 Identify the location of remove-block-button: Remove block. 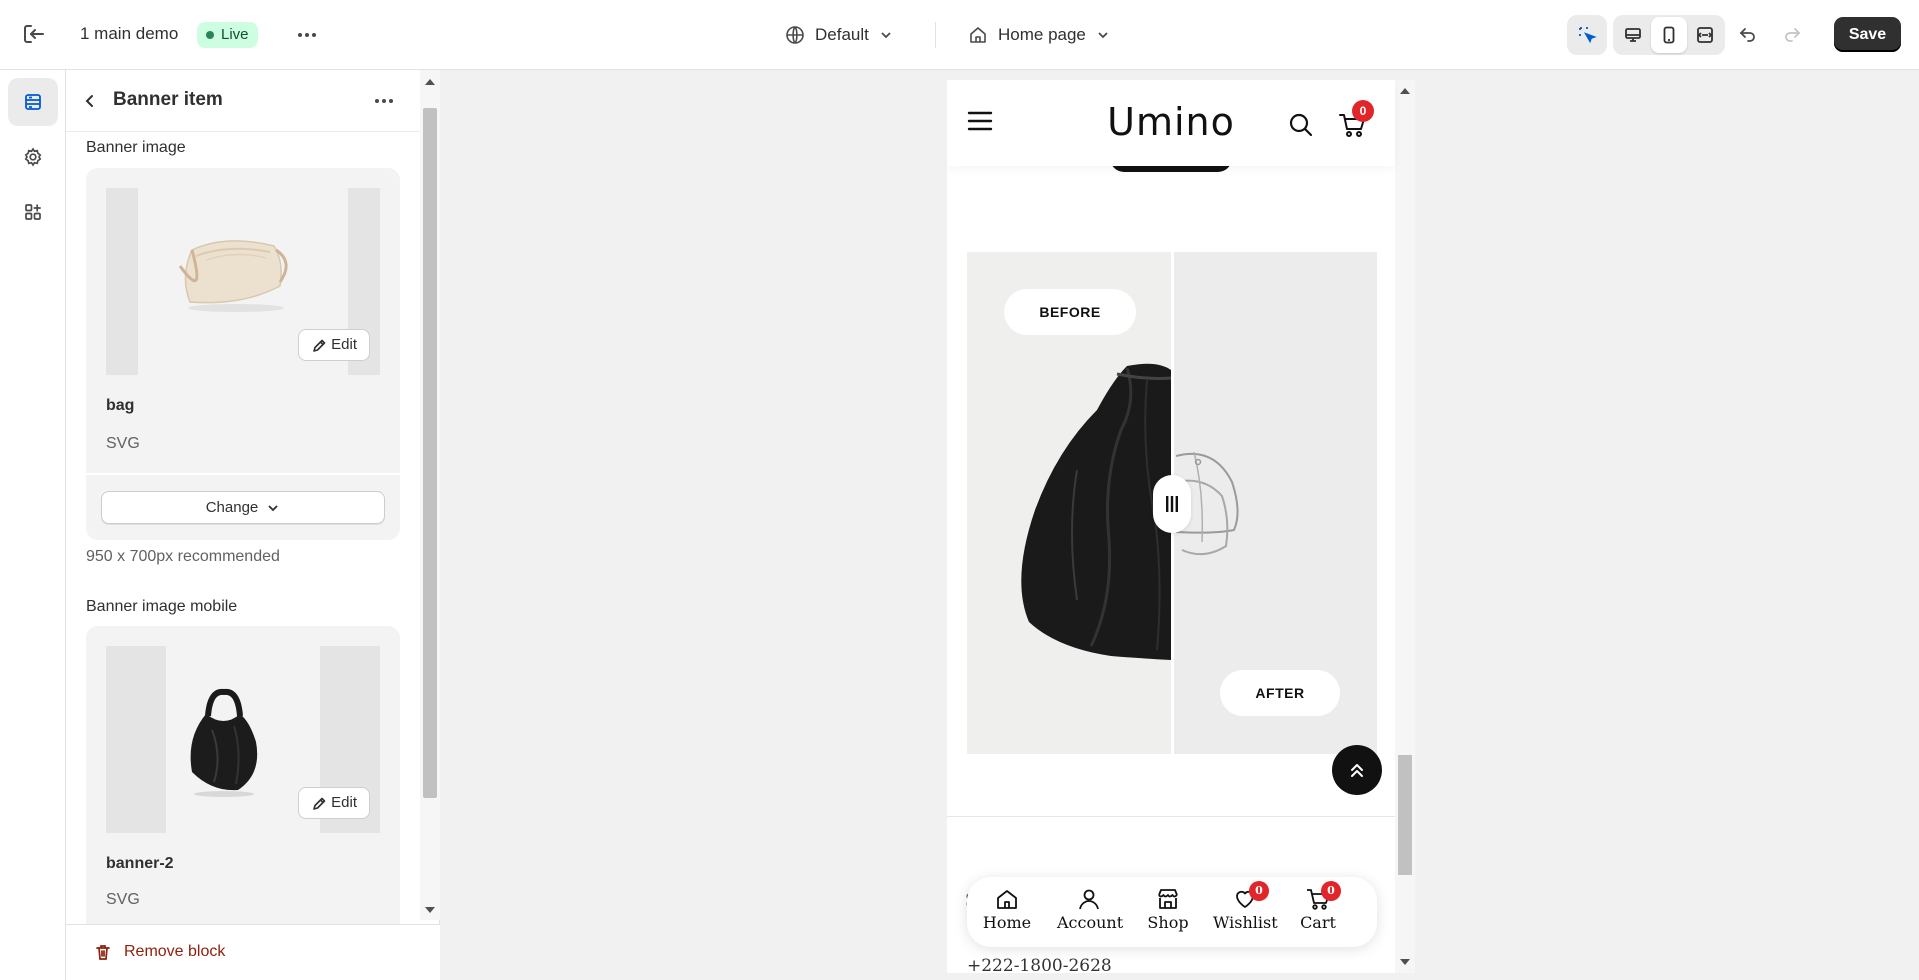
(159, 952).